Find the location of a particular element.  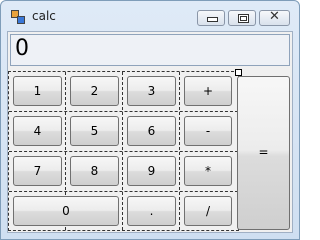

minimize-button is located at coordinates (211, 18).